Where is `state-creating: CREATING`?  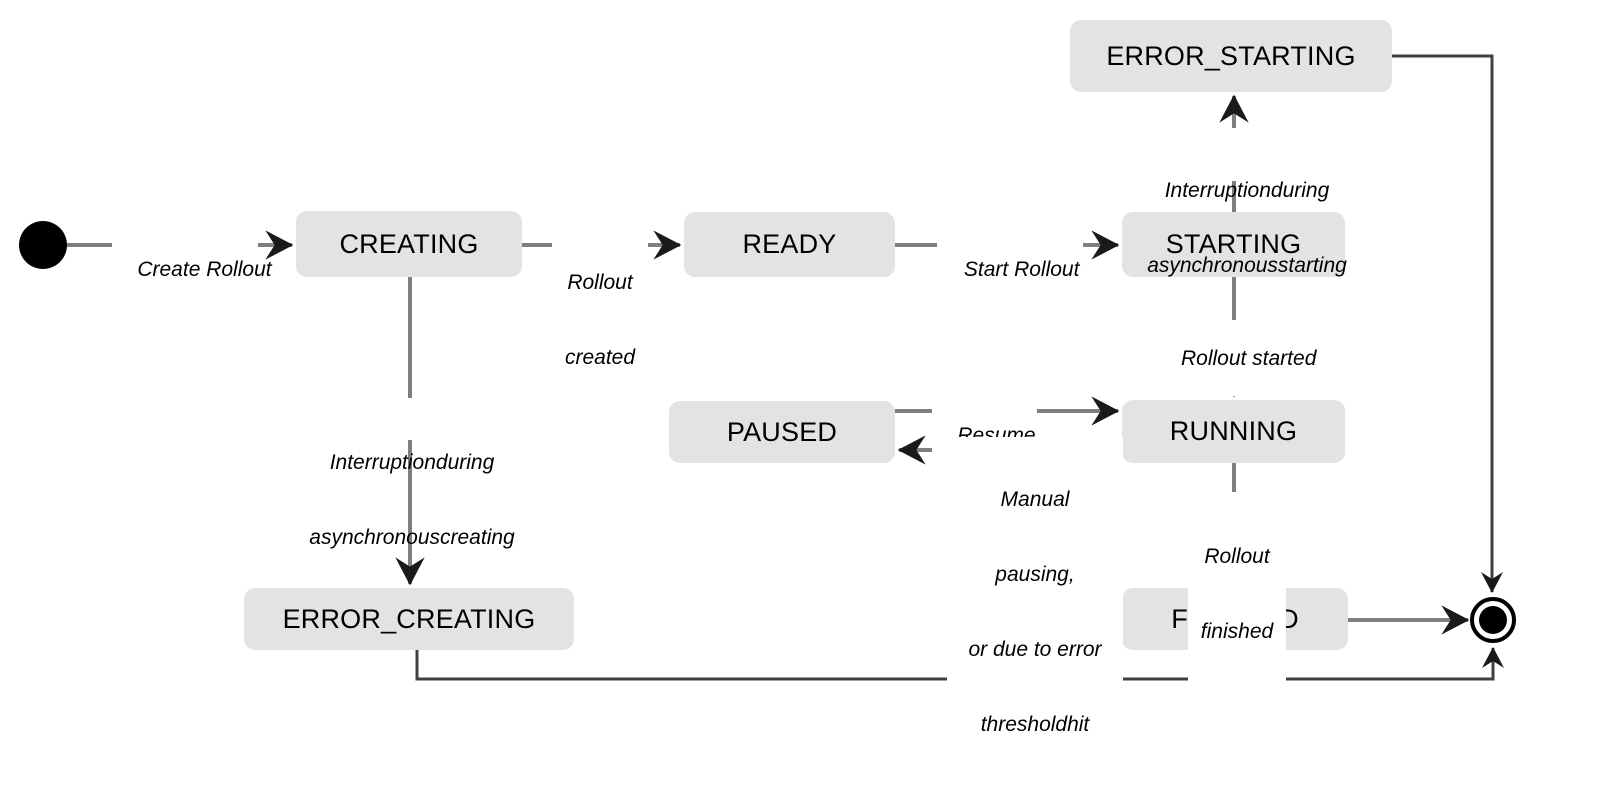
state-creating: CREATING is located at coordinates (409, 244).